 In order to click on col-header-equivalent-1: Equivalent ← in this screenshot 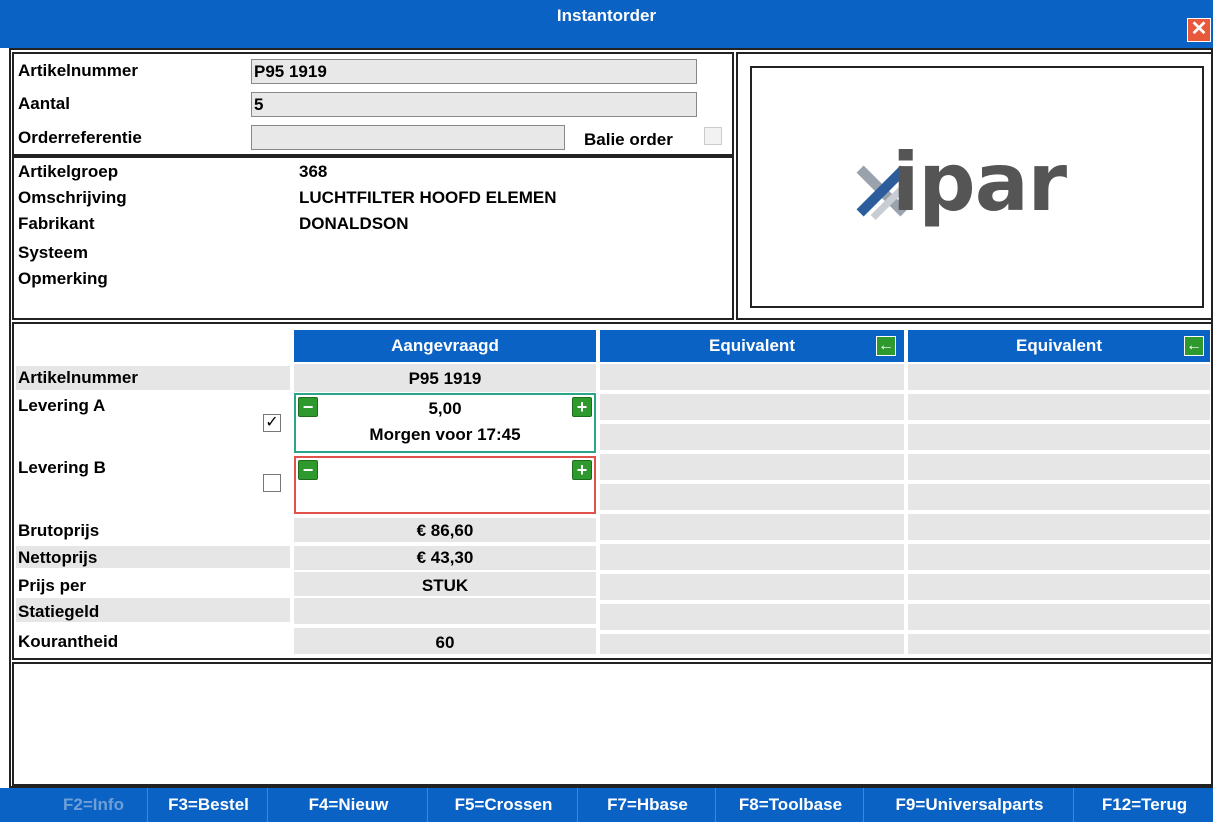, I will do `click(752, 346)`.